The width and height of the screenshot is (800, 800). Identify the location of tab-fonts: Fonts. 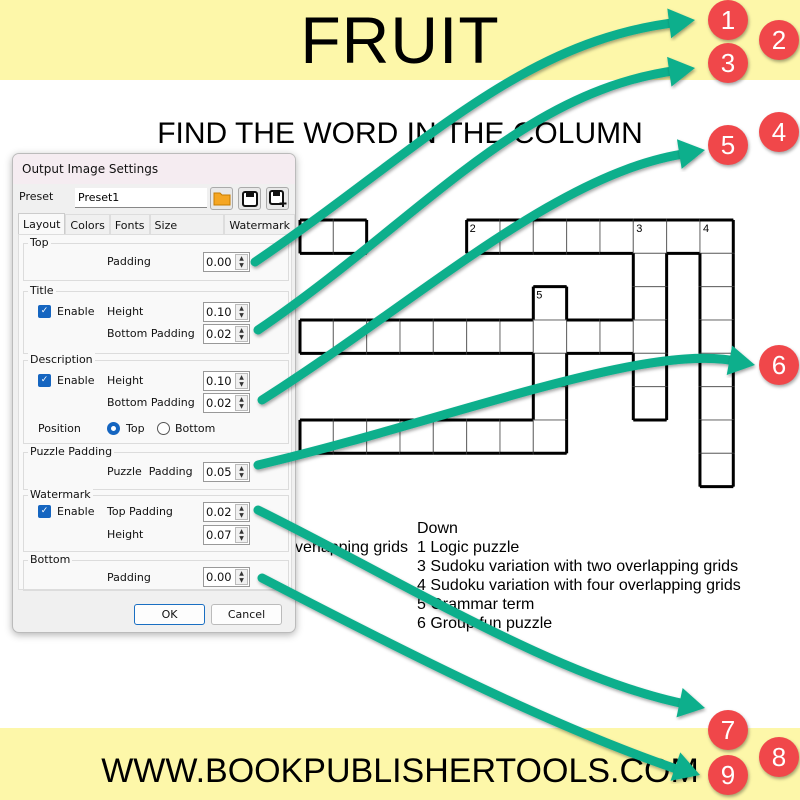
(129, 224).